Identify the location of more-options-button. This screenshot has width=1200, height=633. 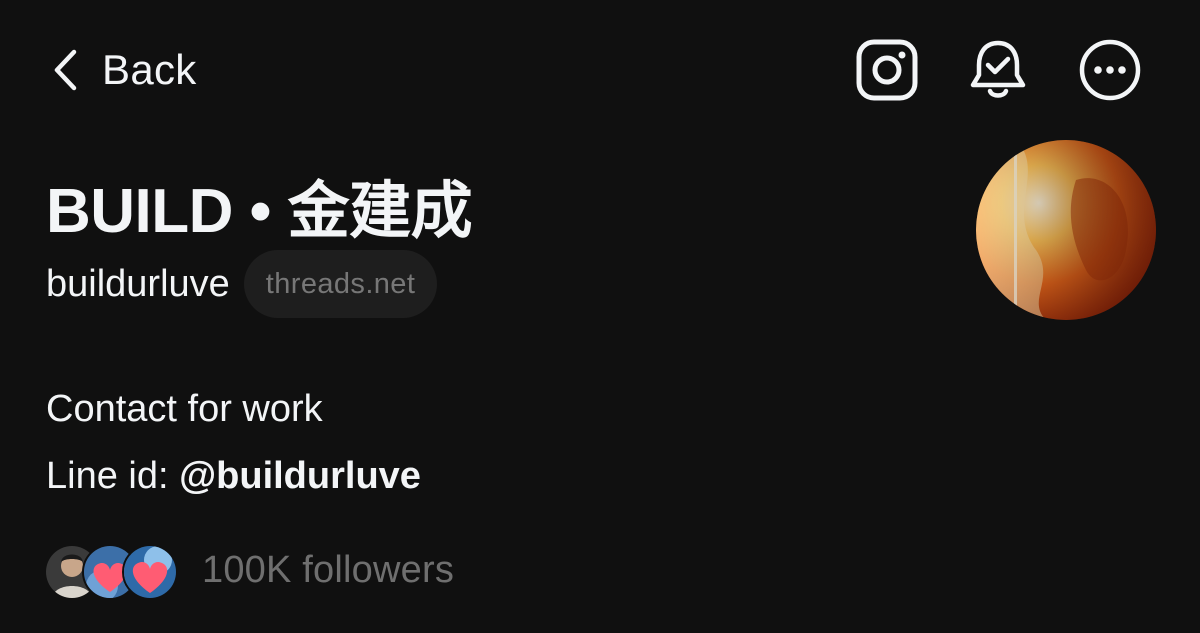
(1110, 70).